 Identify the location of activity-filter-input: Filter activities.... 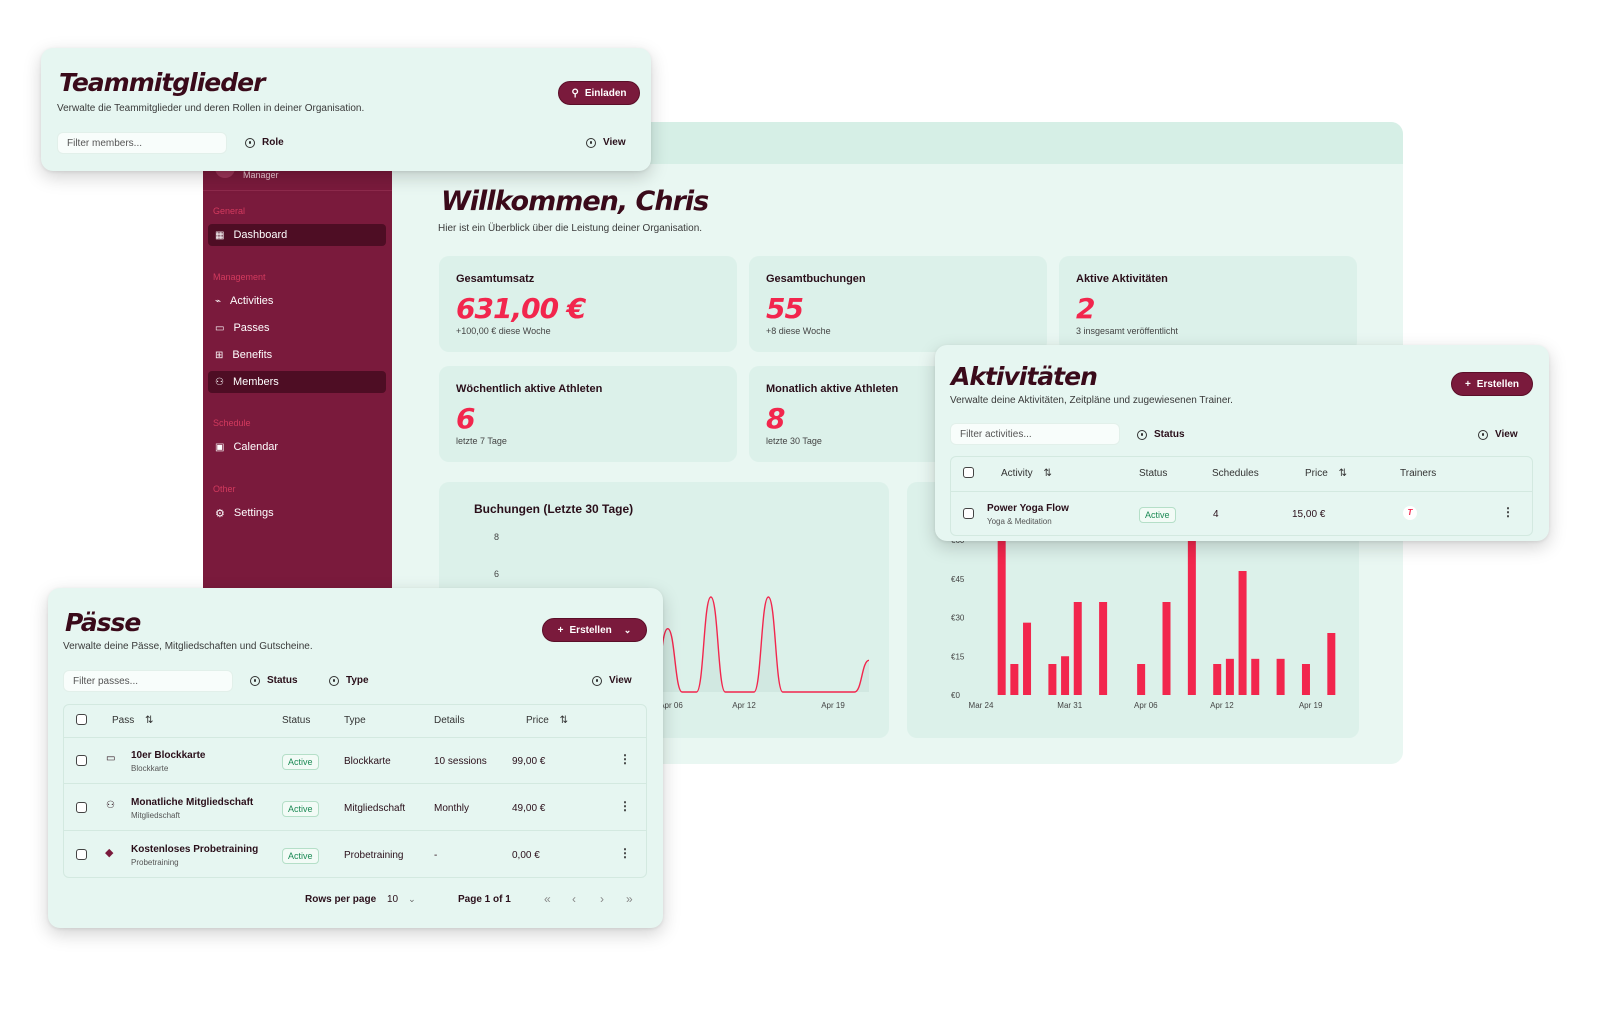
(1035, 434).